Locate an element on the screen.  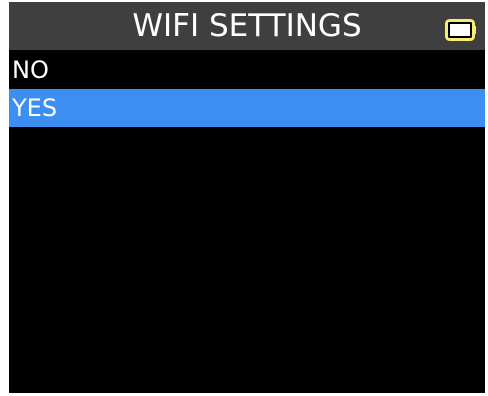
title-bar: WIFI SETTINGS is located at coordinates (247, 26).